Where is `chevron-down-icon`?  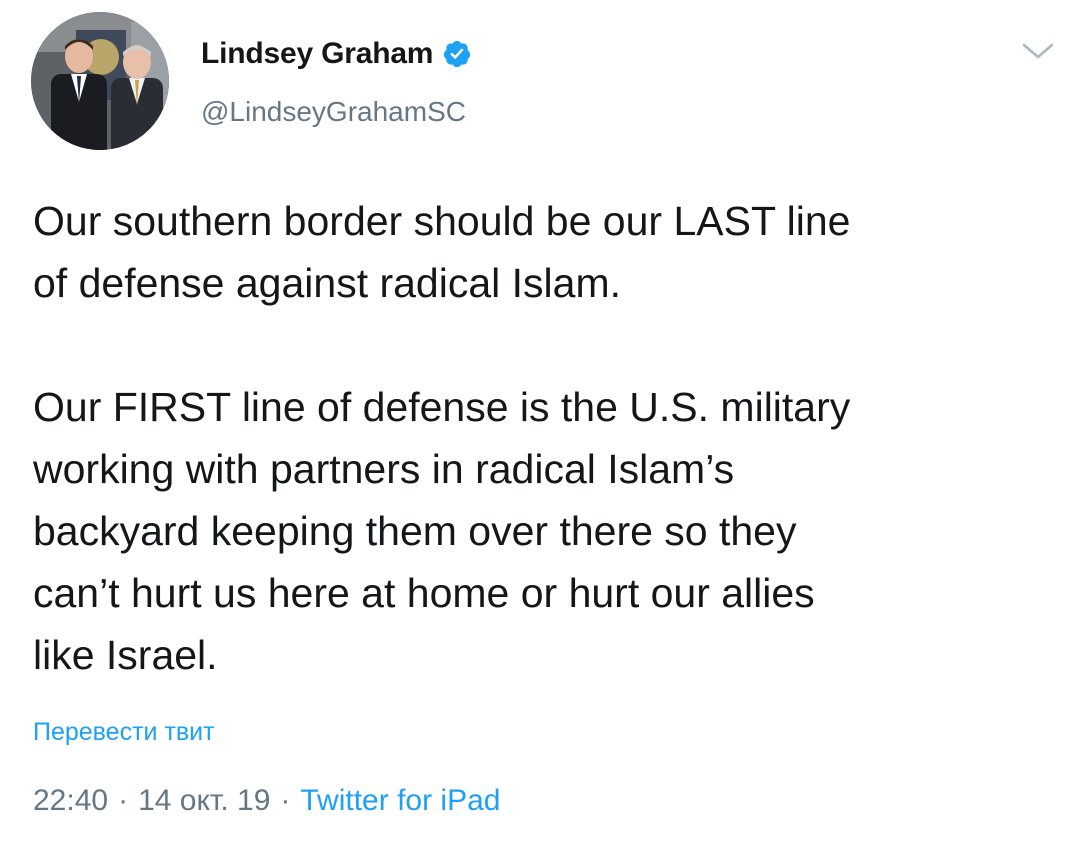 chevron-down-icon is located at coordinates (1038, 51).